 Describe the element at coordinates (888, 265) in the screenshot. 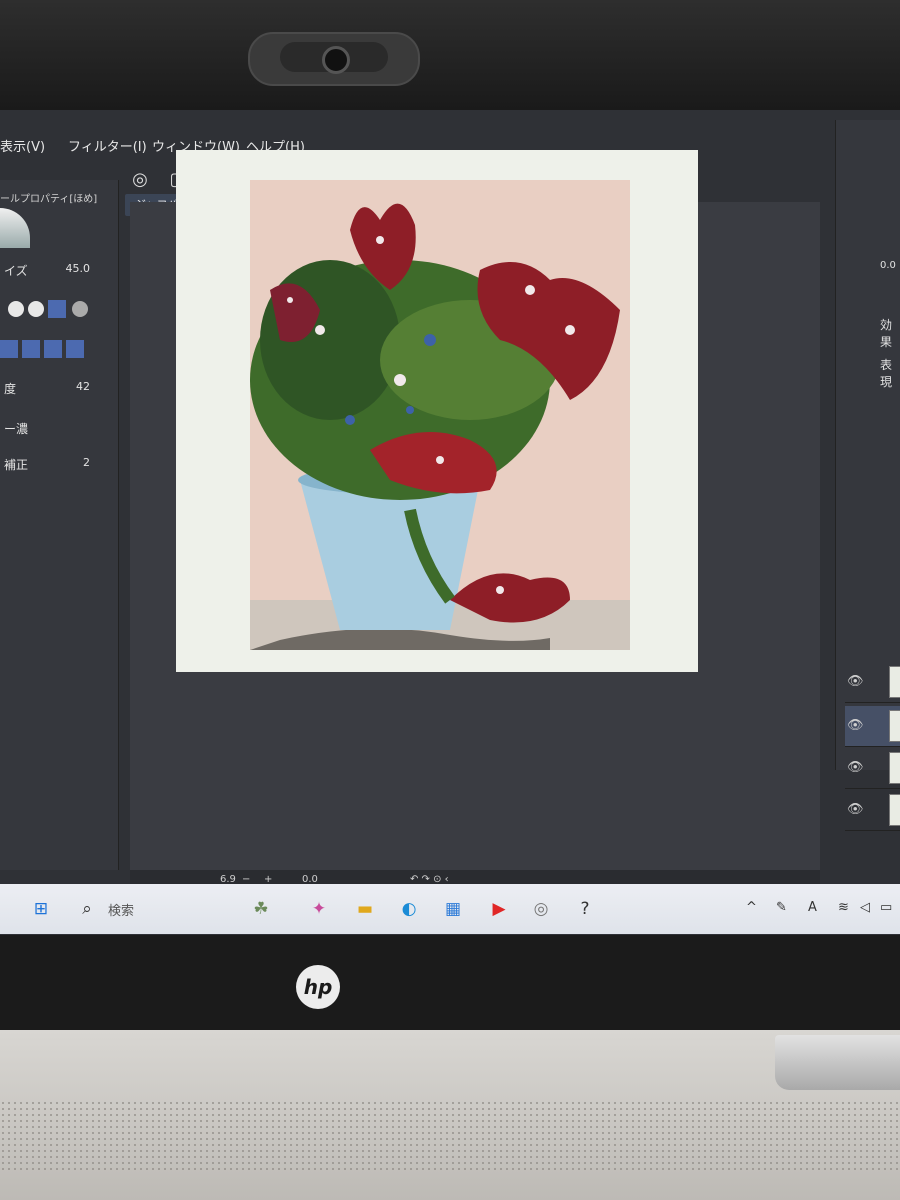

I see `opacity-value: 0.0` at that location.